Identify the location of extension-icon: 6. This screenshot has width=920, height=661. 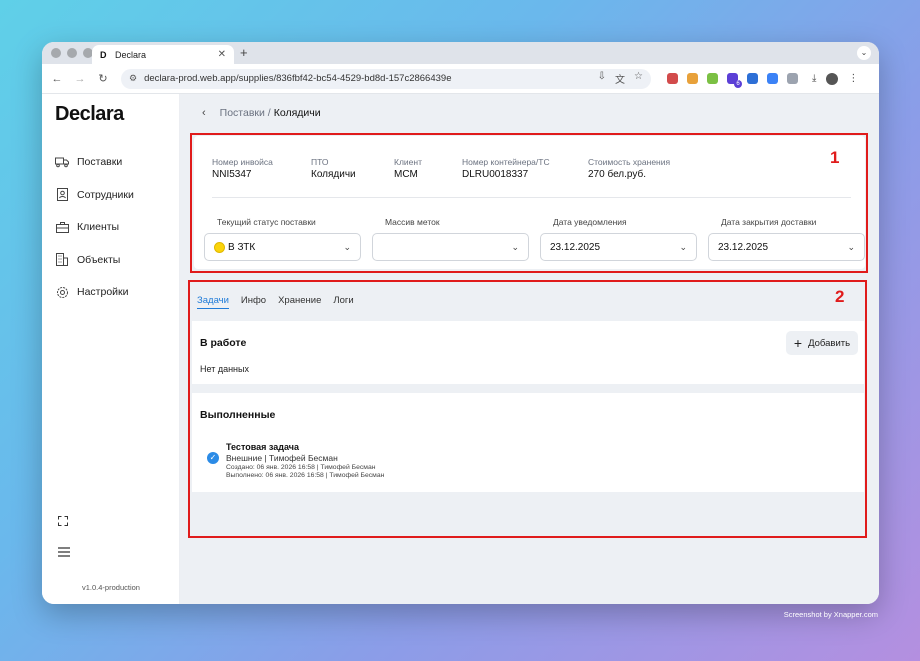
(734, 80).